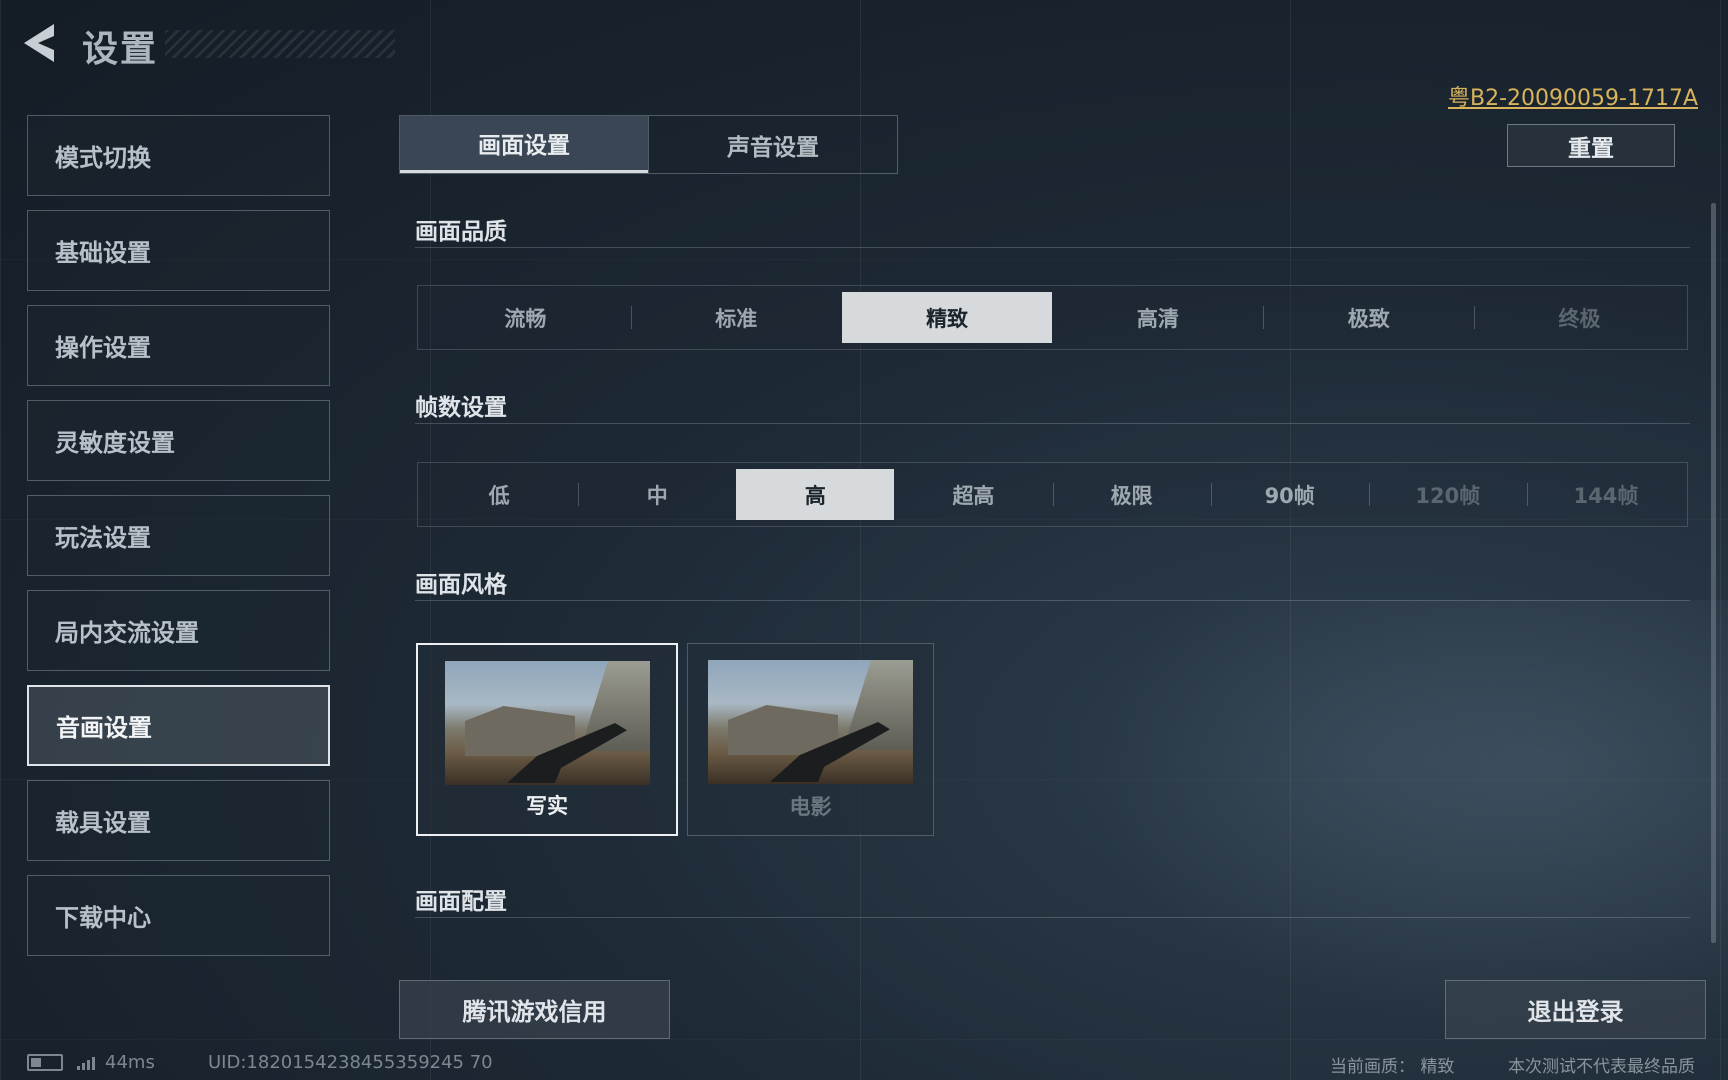  I want to click on framerate-option-medium: 中, so click(657, 494).